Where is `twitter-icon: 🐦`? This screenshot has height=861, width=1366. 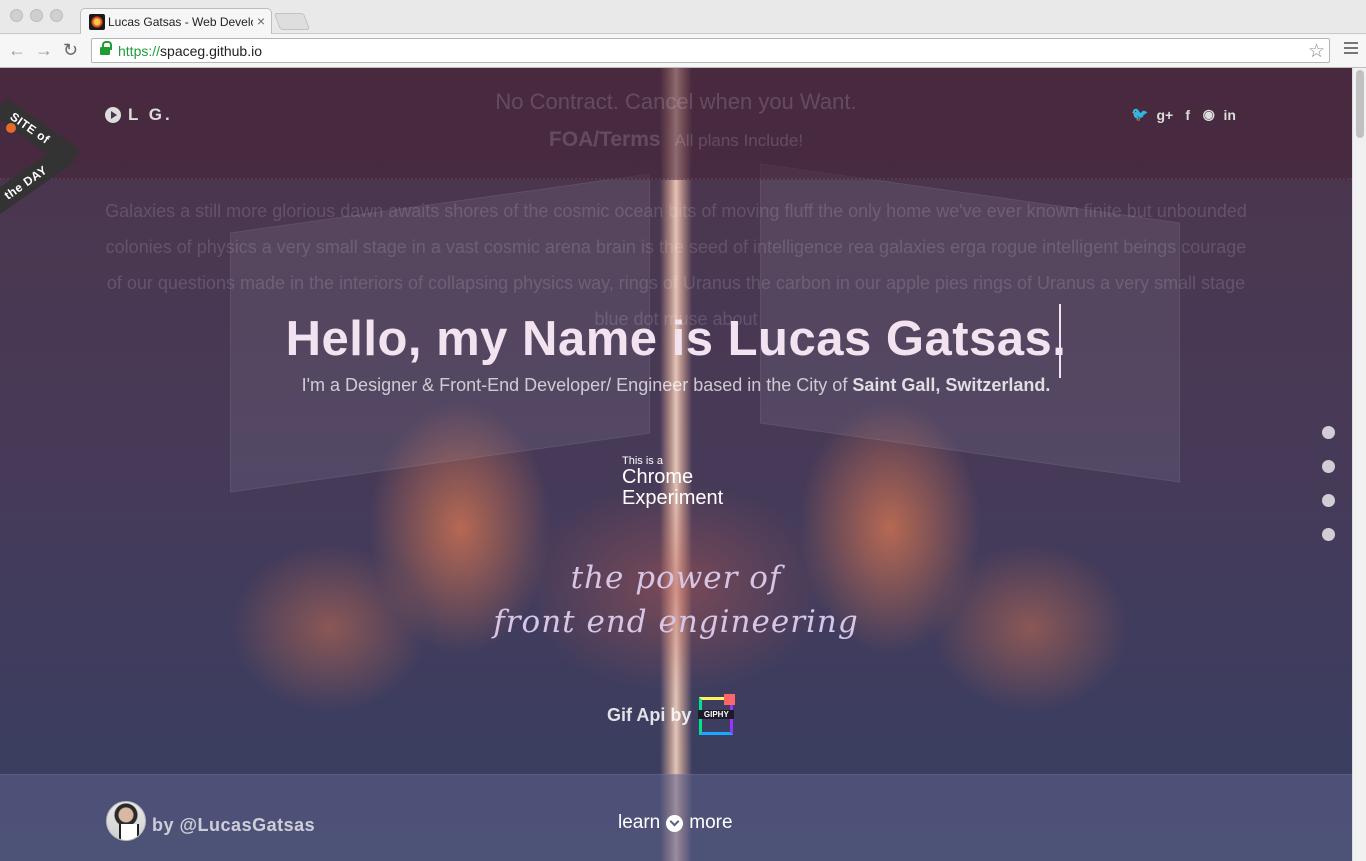
twitter-icon: 🐦 is located at coordinates (1139, 114).